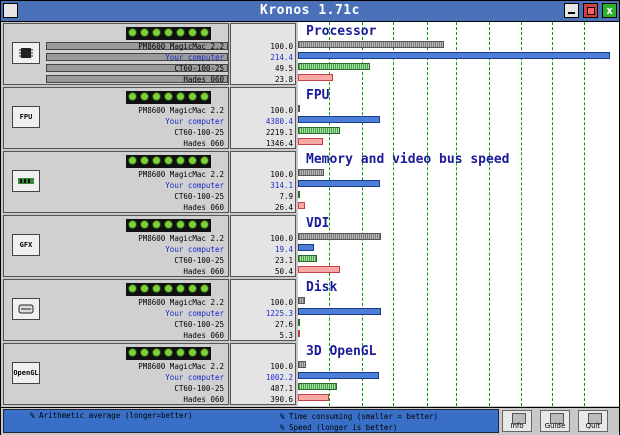  I want to click on score-value: 214.4, so click(281, 57).